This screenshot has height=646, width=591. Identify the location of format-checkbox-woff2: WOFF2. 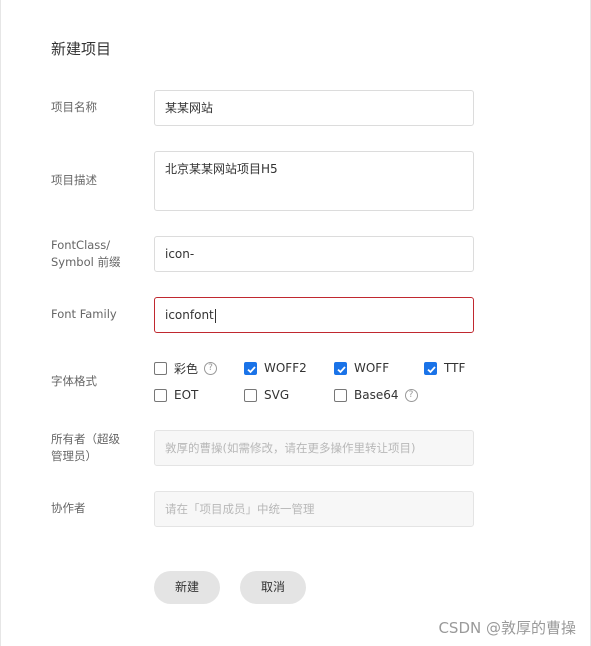
(275, 368).